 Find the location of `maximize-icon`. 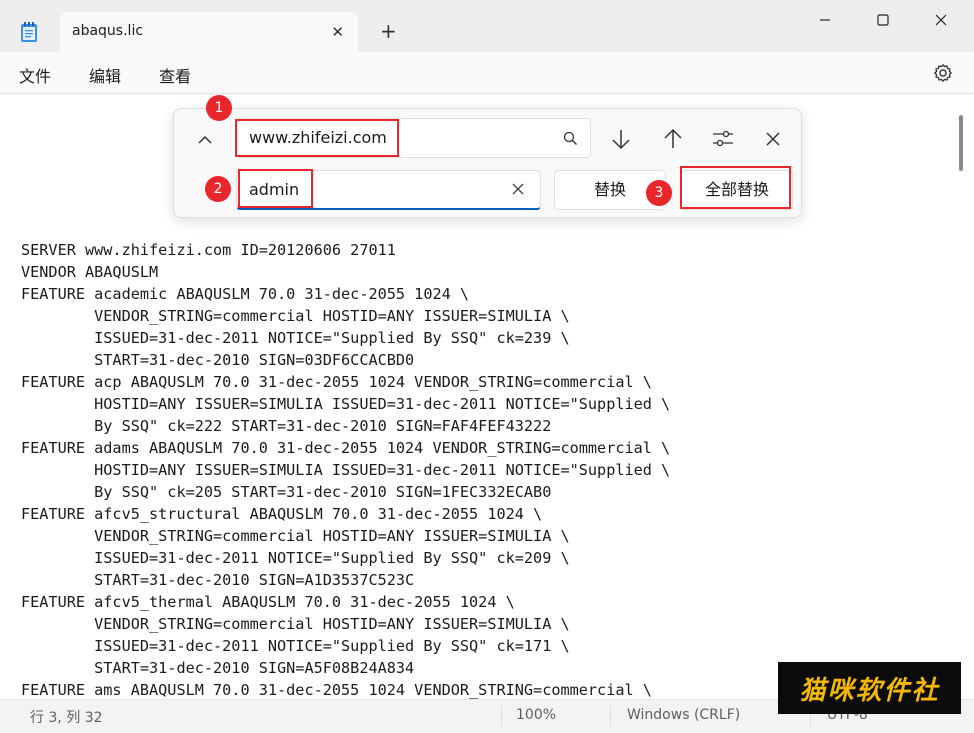

maximize-icon is located at coordinates (883, 20).